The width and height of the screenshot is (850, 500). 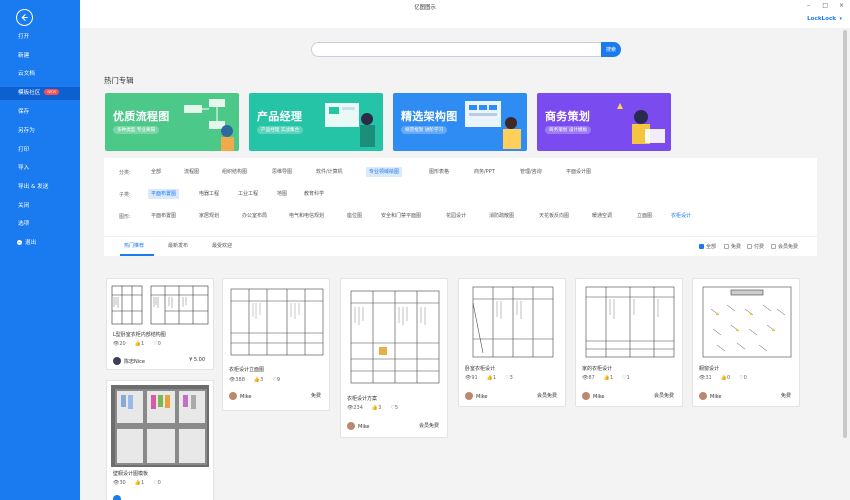 I want to click on tab-hot: 热门推荐, so click(x=134, y=245).